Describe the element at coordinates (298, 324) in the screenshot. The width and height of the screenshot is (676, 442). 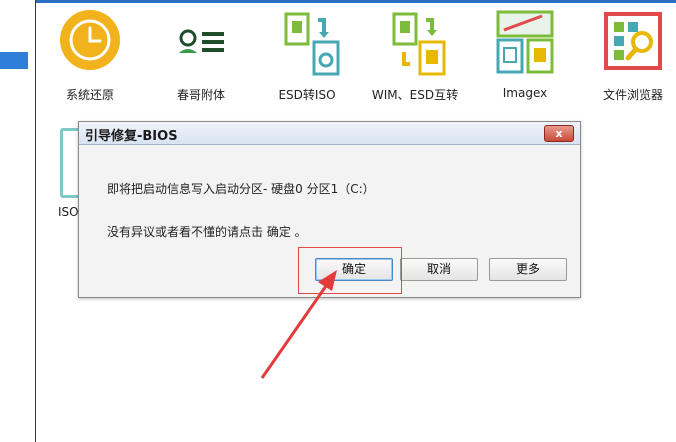
I see `annotation-arrow-icon` at that location.